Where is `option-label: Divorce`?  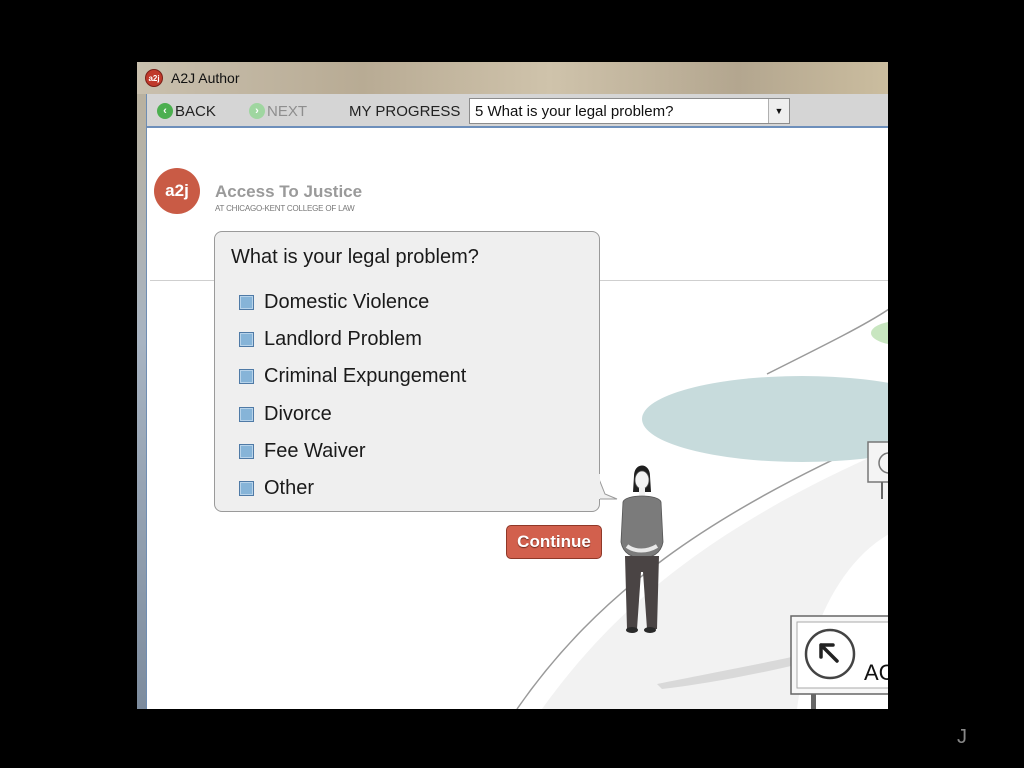 option-label: Divorce is located at coordinates (298, 413).